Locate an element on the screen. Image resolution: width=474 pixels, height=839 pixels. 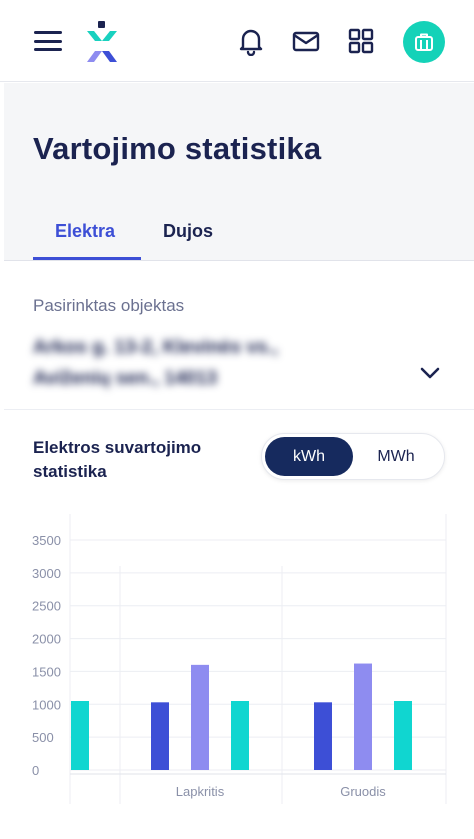
page-title: Vartojimo statistika is located at coordinates (177, 148).